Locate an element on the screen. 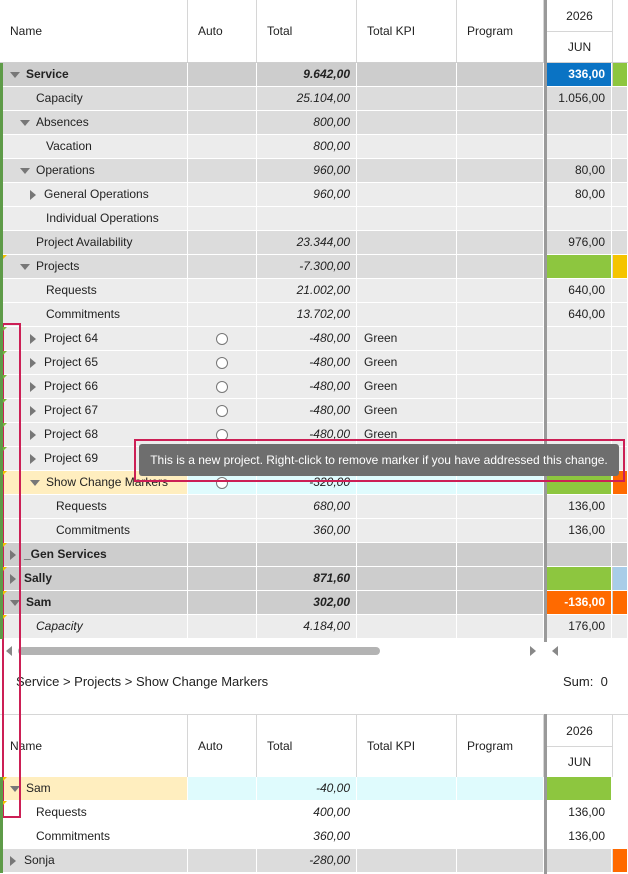 Image resolution: width=628 pixels, height=874 pixels. cell-name: Operations is located at coordinates (94, 170).